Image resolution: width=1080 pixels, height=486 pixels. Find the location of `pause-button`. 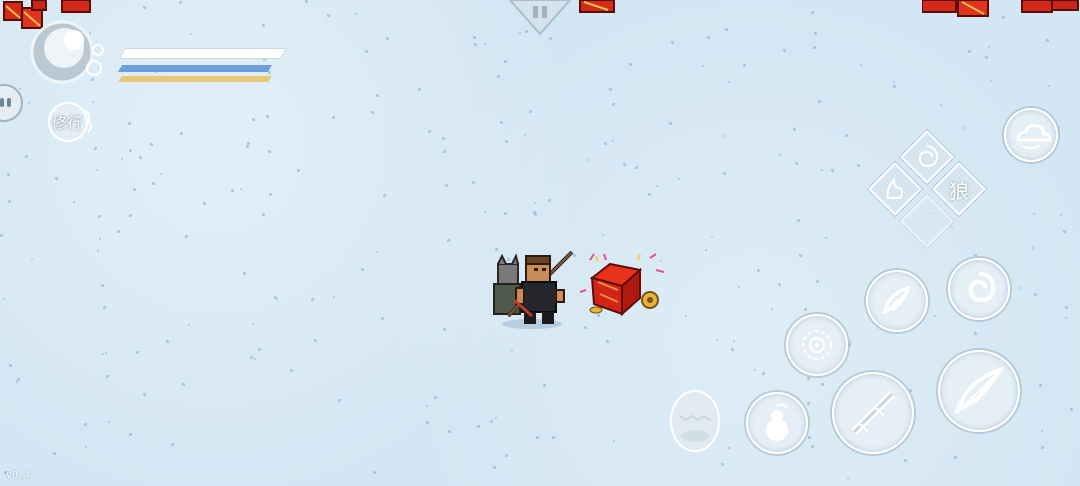

pause-button is located at coordinates (540, 18).